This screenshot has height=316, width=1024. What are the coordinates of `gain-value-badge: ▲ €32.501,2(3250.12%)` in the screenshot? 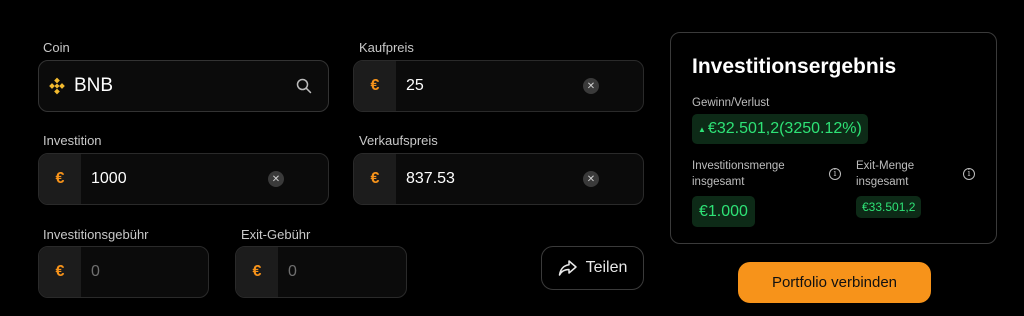 It's located at (780, 129).